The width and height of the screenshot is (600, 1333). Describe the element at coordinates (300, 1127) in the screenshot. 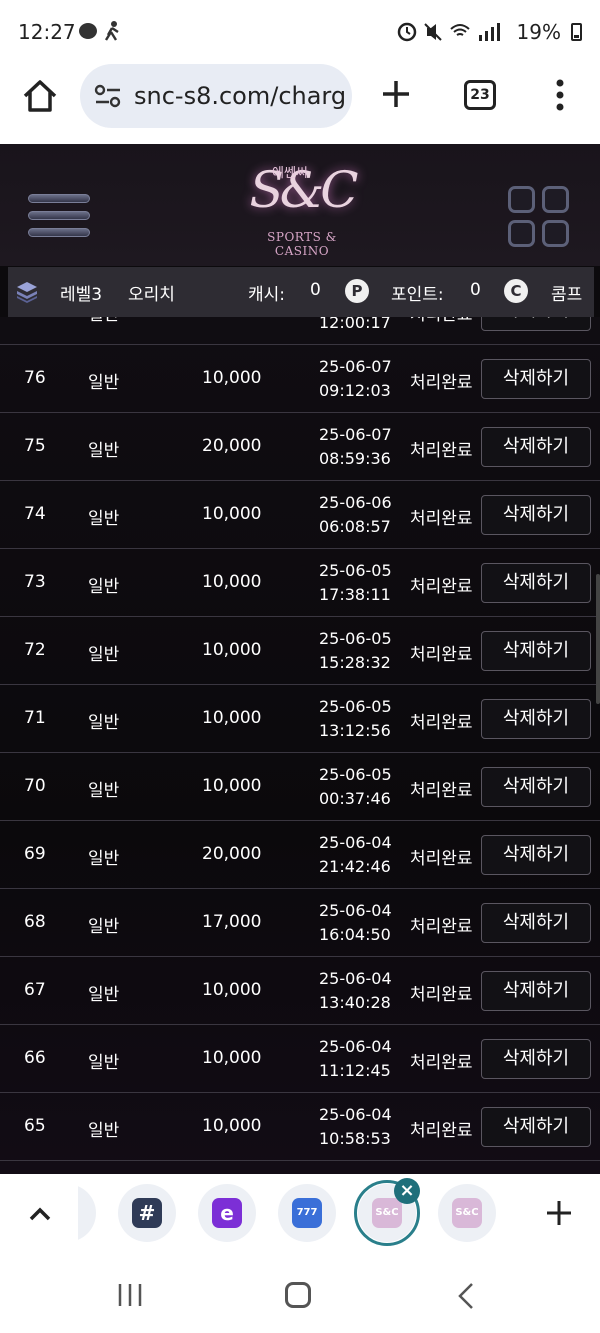

I see `table-row: 65 일반 10,000 처리완료 25-06-04 10:58:53 삭제하기` at that location.